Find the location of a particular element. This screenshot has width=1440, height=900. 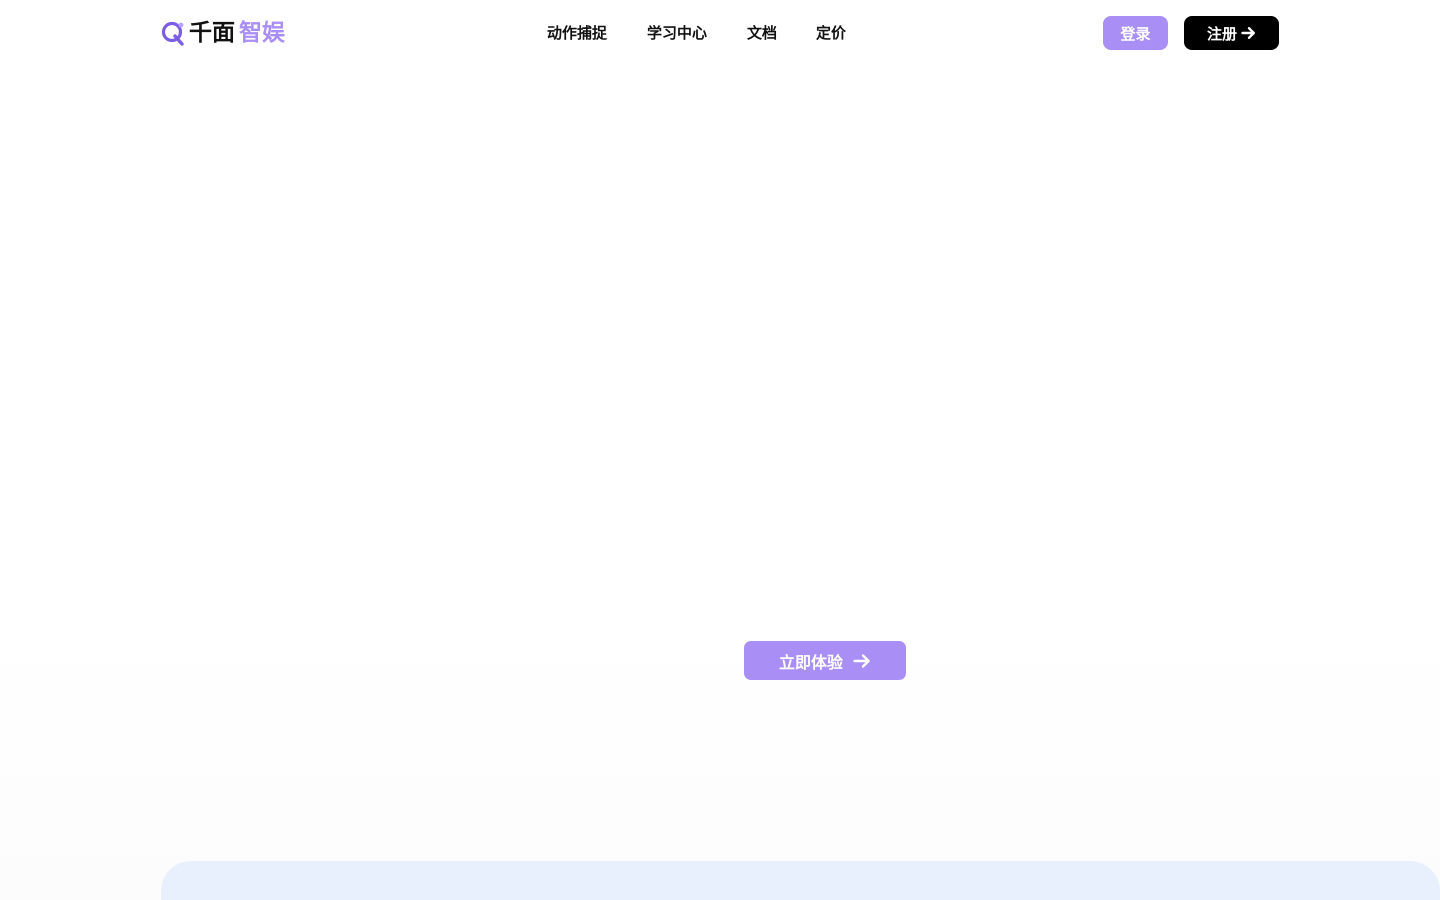

register-button: 注册 is located at coordinates (1231, 33).